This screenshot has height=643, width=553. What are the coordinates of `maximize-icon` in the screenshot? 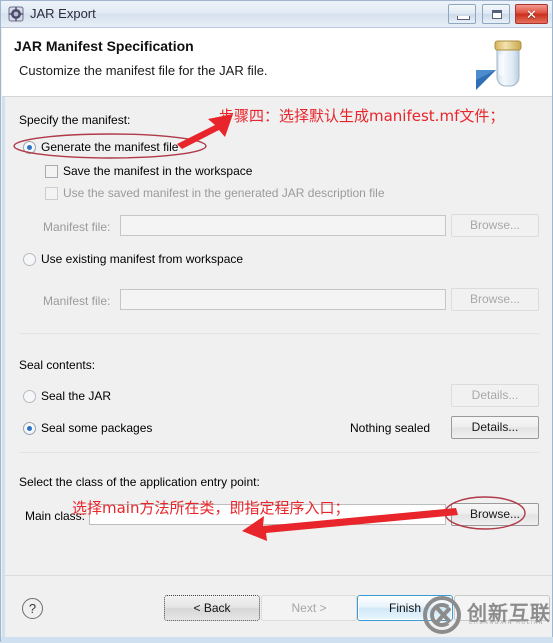 It's located at (496, 14).